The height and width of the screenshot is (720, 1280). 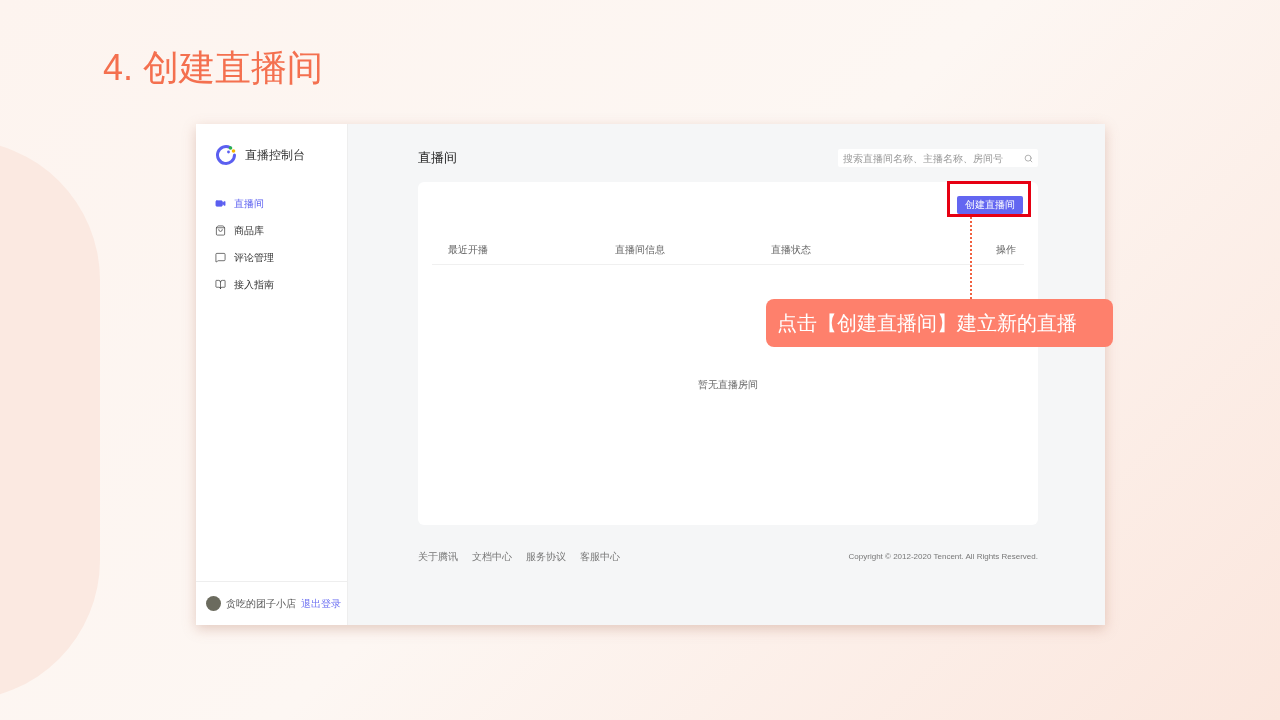 What do you see at coordinates (600, 556) in the screenshot?
I see `footer-link: 客服中心` at bounding box center [600, 556].